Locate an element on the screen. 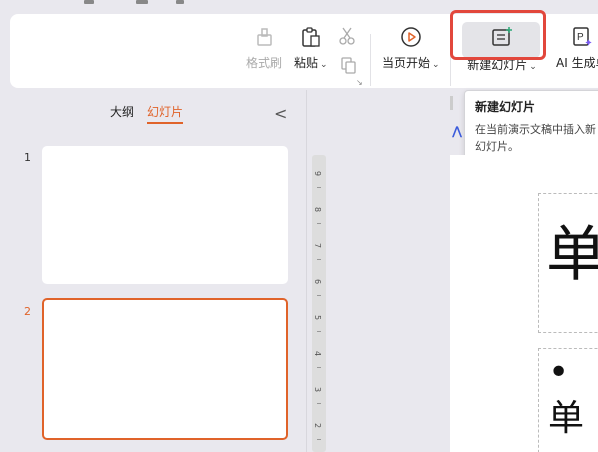  format-painter-button: 格式刷 is located at coordinates (264, 48).